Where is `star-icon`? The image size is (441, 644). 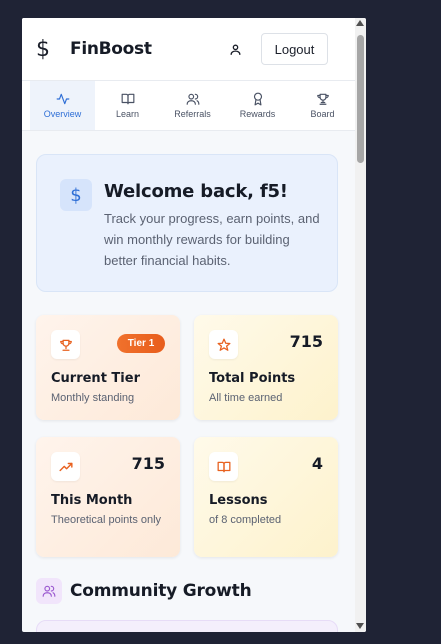
star-icon is located at coordinates (223, 344).